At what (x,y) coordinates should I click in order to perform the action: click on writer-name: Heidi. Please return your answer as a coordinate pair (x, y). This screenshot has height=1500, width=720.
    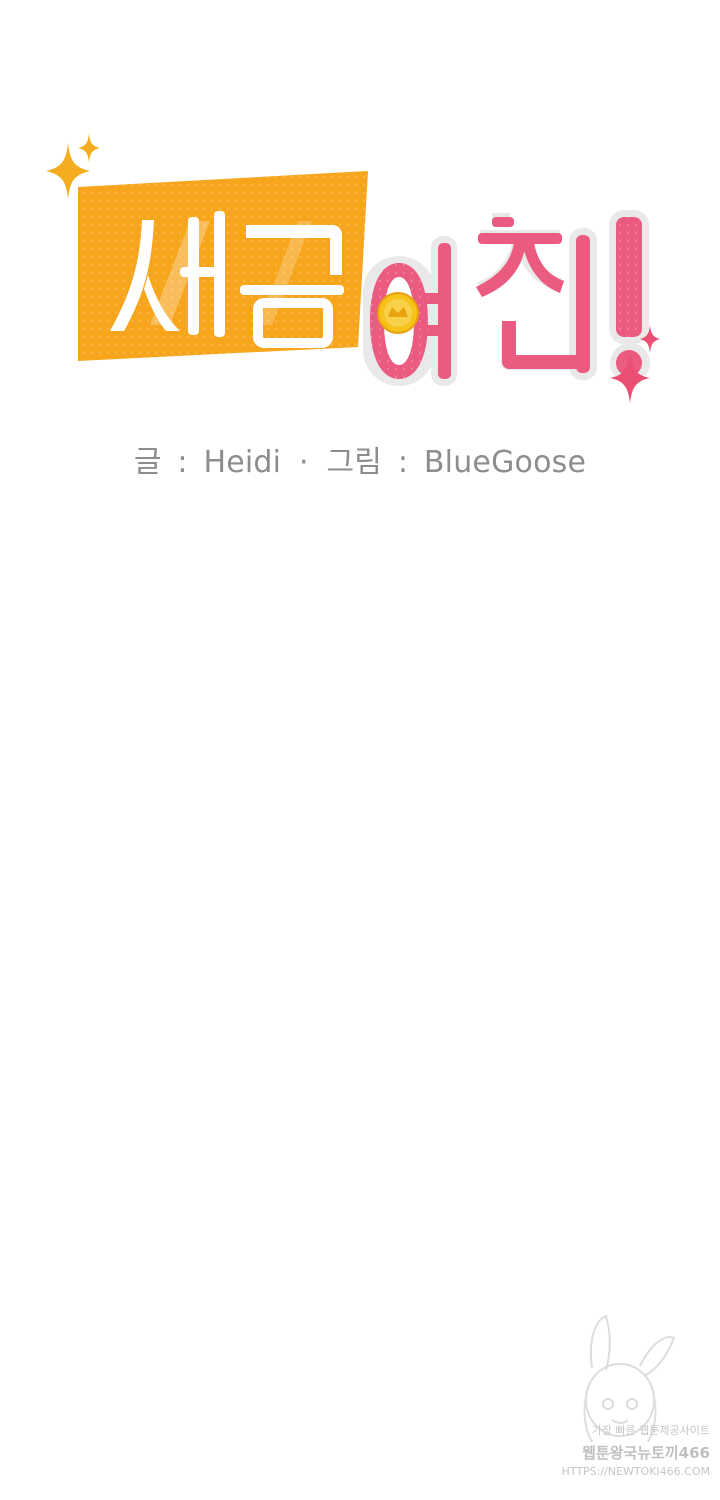
    Looking at the image, I should click on (242, 462).